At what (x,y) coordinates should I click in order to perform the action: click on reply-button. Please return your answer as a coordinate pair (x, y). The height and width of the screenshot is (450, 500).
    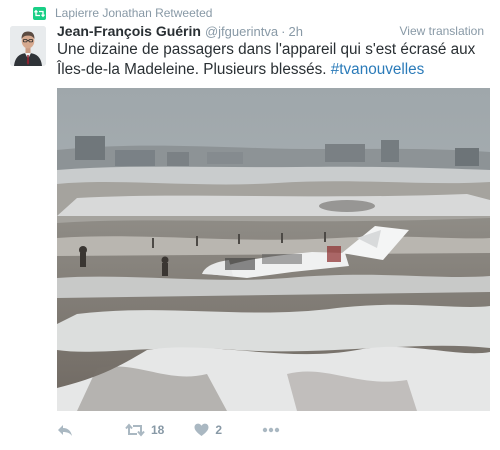
    Looking at the image, I should click on (65, 430).